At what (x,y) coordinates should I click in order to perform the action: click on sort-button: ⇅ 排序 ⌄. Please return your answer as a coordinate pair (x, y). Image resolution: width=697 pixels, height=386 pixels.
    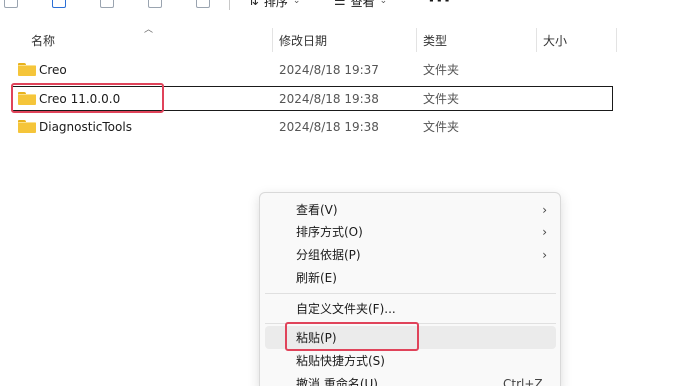
    Looking at the image, I should click on (274, 4).